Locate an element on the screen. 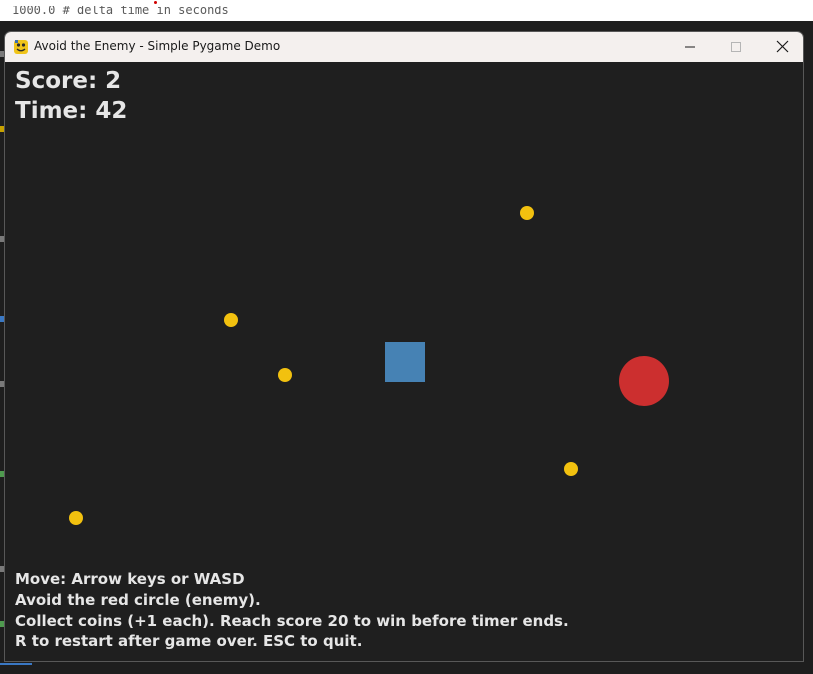 The image size is (813, 674). score-label: Score: 2 is located at coordinates (68, 81).